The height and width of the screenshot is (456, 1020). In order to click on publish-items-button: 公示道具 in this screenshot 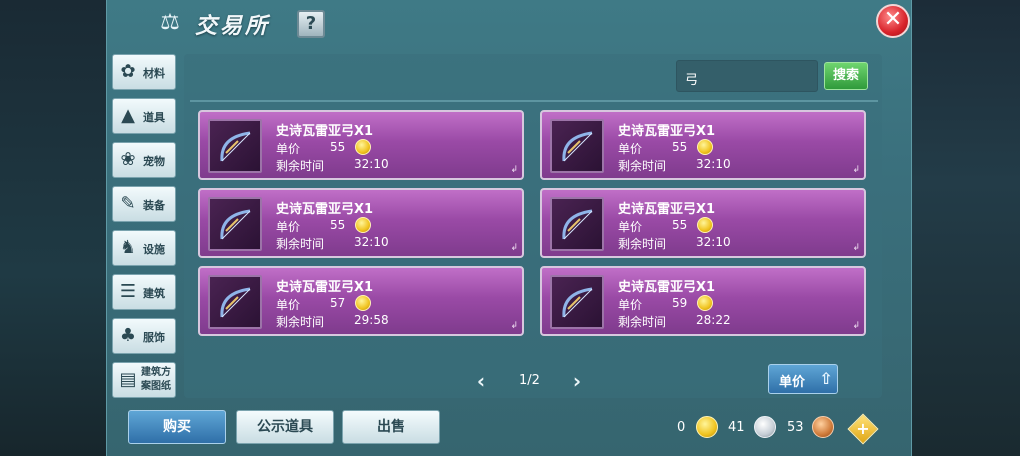, I will do `click(285, 427)`.